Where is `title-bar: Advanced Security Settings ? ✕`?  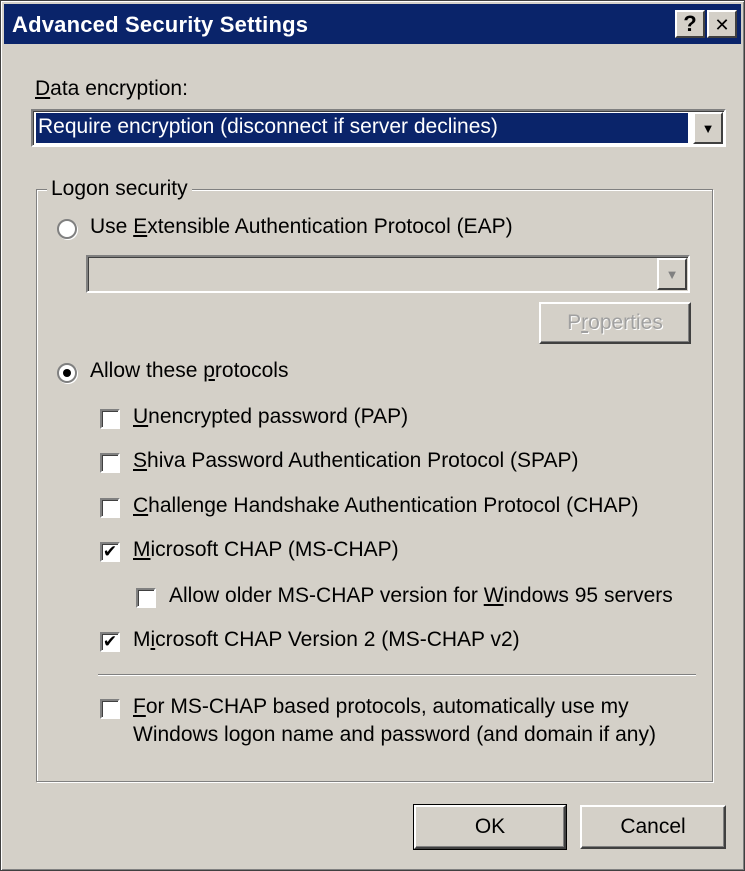
title-bar: Advanced Security Settings ? ✕ is located at coordinates (372, 24).